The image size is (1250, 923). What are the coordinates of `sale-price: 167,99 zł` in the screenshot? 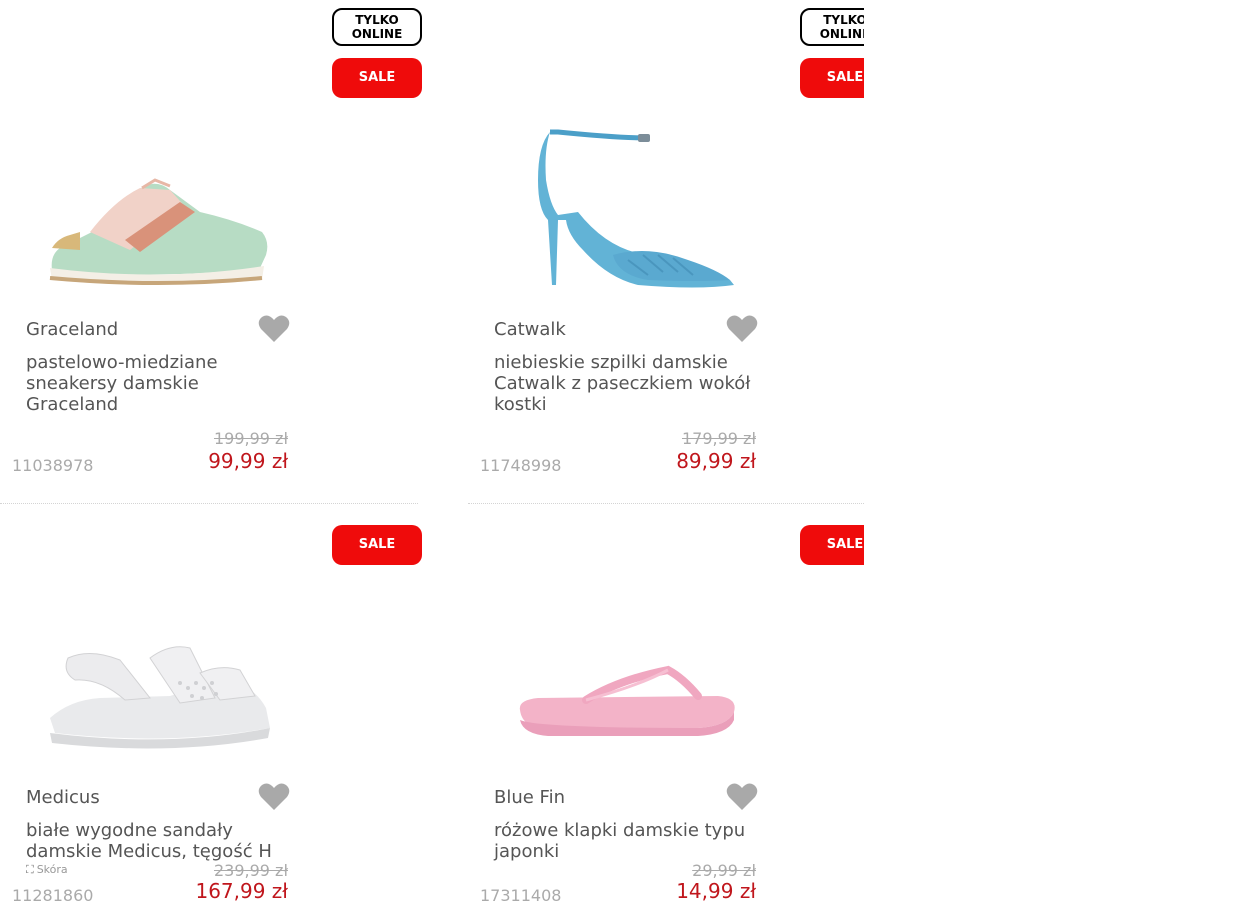 It's located at (241, 891).